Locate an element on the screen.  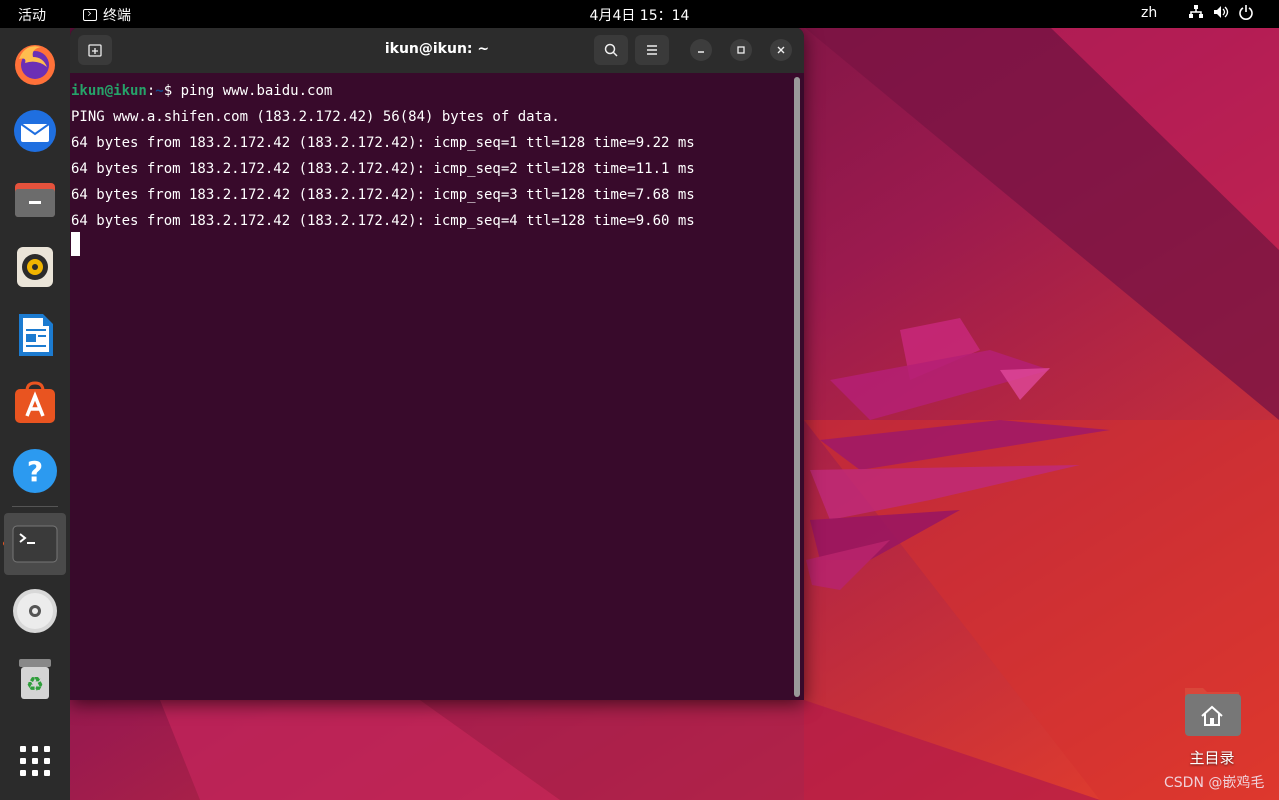
top-bar: 活动 终端 4月4日 15：14 zh is located at coordinates (639, 14).